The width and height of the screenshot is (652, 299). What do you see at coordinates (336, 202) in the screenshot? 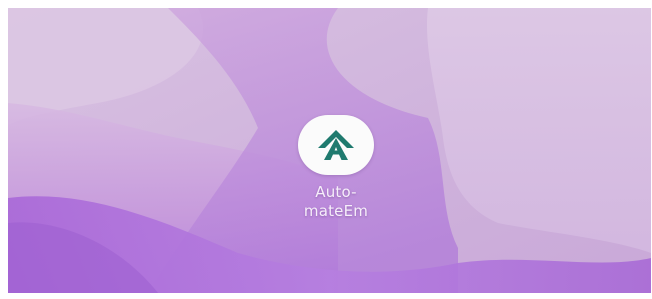
I see `app-label-automateem: Auto- mateEm` at bounding box center [336, 202].